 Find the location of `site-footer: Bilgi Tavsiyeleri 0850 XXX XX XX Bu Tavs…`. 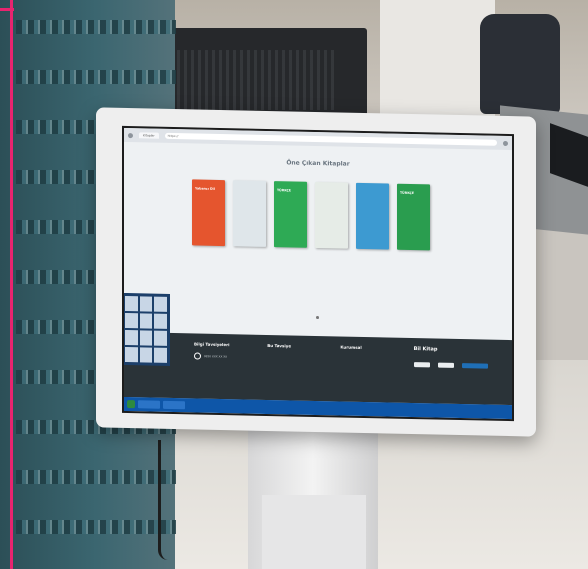

site-footer: Bilgi Tavsiyeleri 0850 XXX XX XX Bu Tavs… is located at coordinates (318, 368).